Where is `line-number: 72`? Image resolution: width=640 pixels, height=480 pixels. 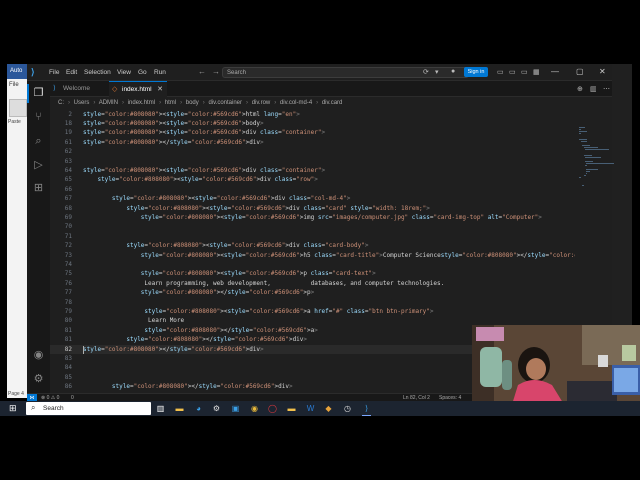 line-number: 72 is located at coordinates (61, 245).